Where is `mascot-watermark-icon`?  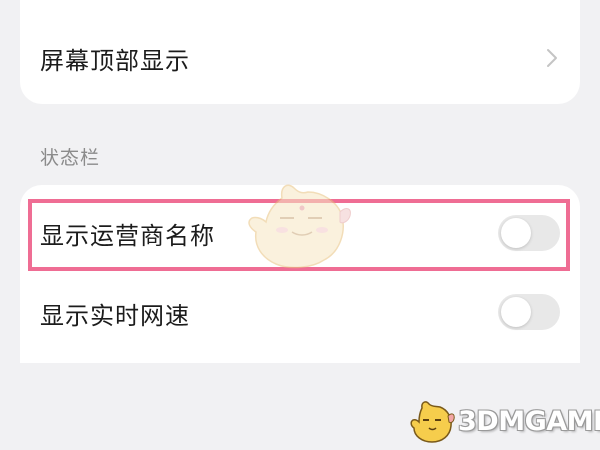 mascot-watermark-icon is located at coordinates (299, 226).